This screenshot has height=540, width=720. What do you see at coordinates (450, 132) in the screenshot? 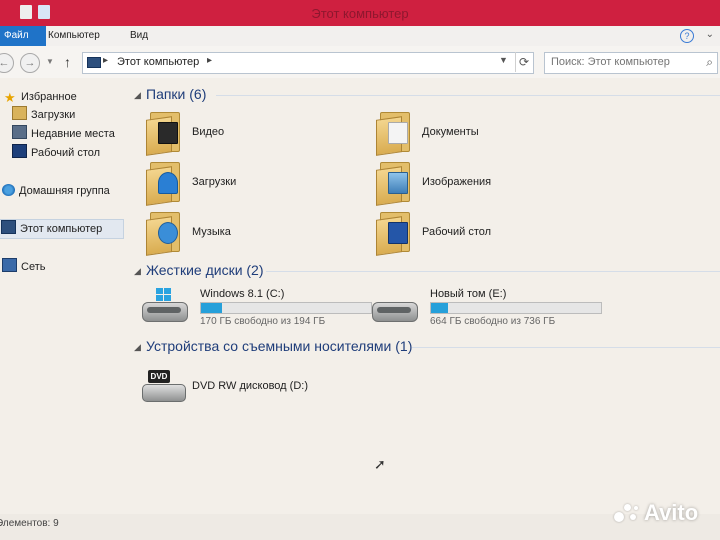
I see `folder-name: Документы` at bounding box center [450, 132].